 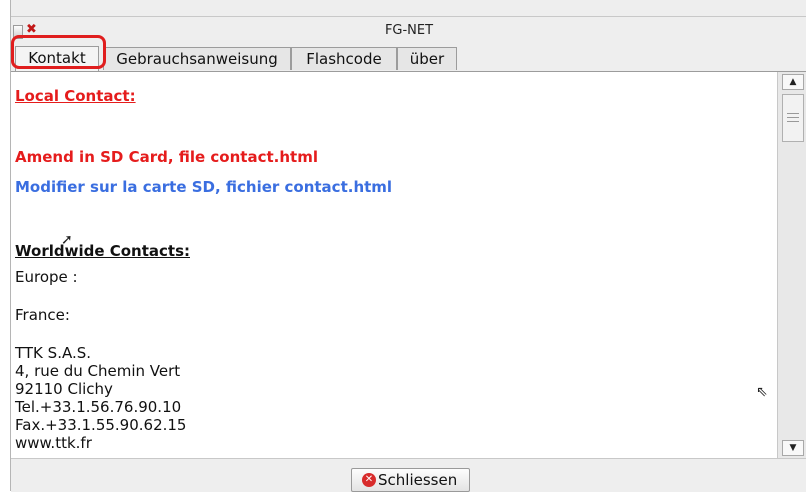 What do you see at coordinates (791, 265) in the screenshot?
I see `vertical-scrollbar: ▲ ▼` at bounding box center [791, 265].